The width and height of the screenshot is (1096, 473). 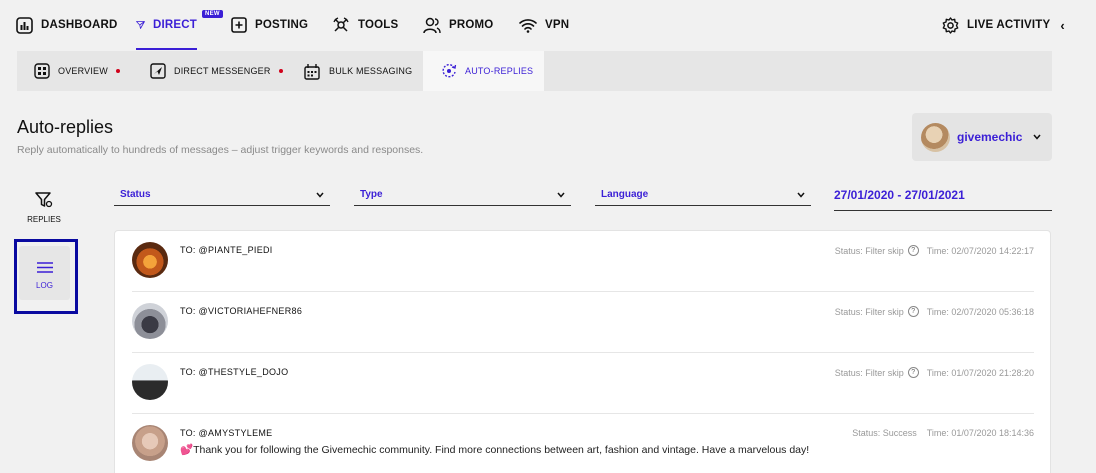 What do you see at coordinates (234, 372) in the screenshot?
I see `log-recipient: TO: @THESTYLE_DOJO` at bounding box center [234, 372].